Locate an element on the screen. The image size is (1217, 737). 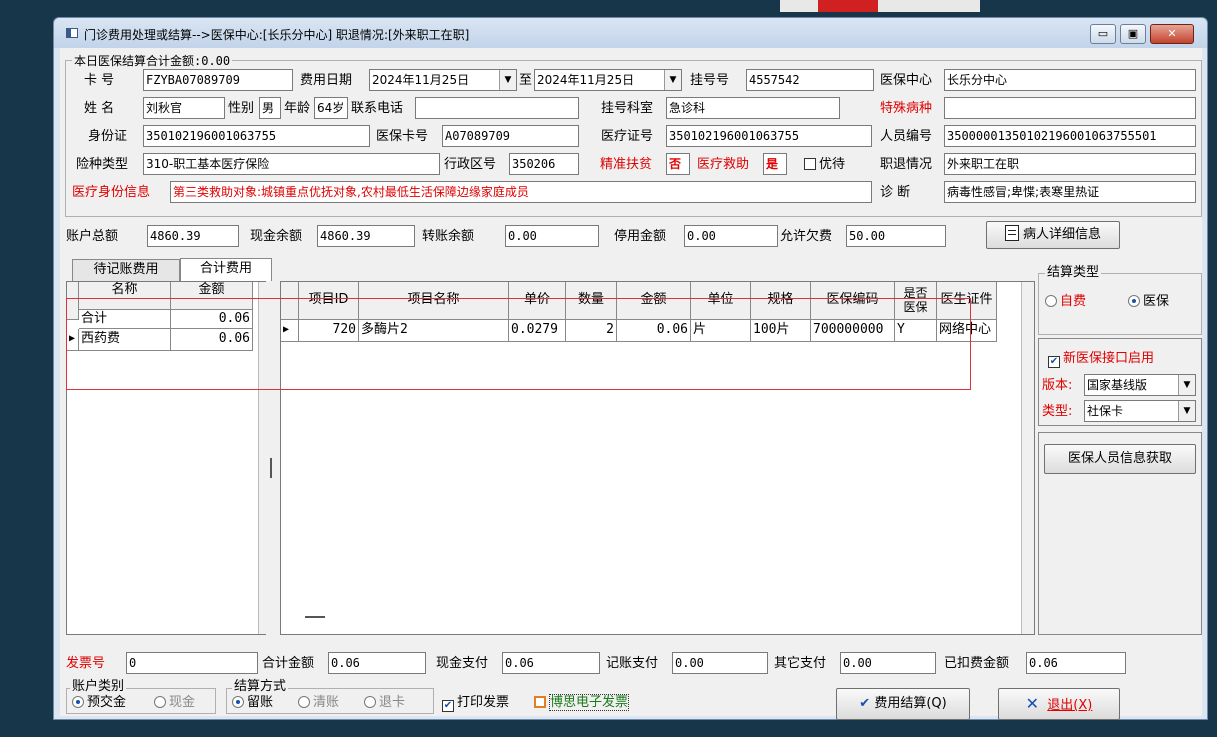
checkbox-icon is located at coordinates (810, 164).